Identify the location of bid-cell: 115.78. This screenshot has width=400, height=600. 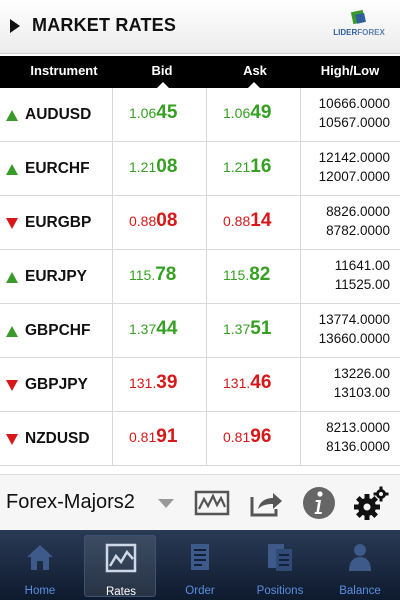
(159, 277).